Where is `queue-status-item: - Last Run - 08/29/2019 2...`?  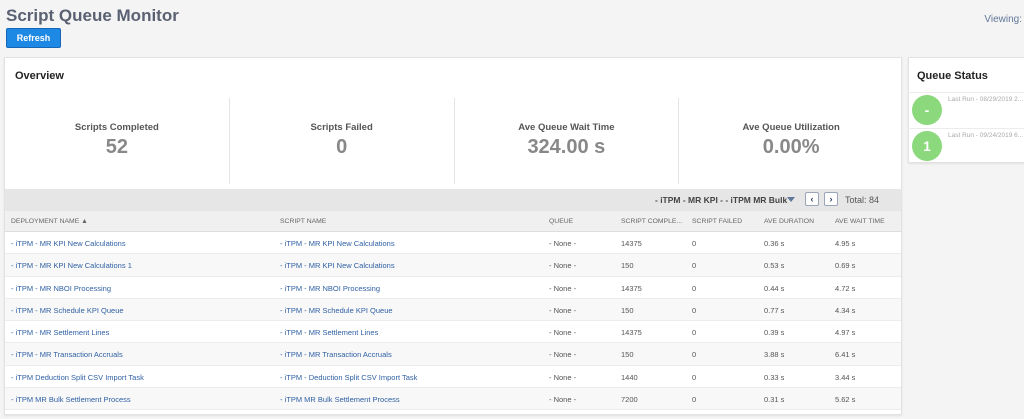 queue-status-item: - Last Run - 08/29/2019 2... is located at coordinates (967, 110).